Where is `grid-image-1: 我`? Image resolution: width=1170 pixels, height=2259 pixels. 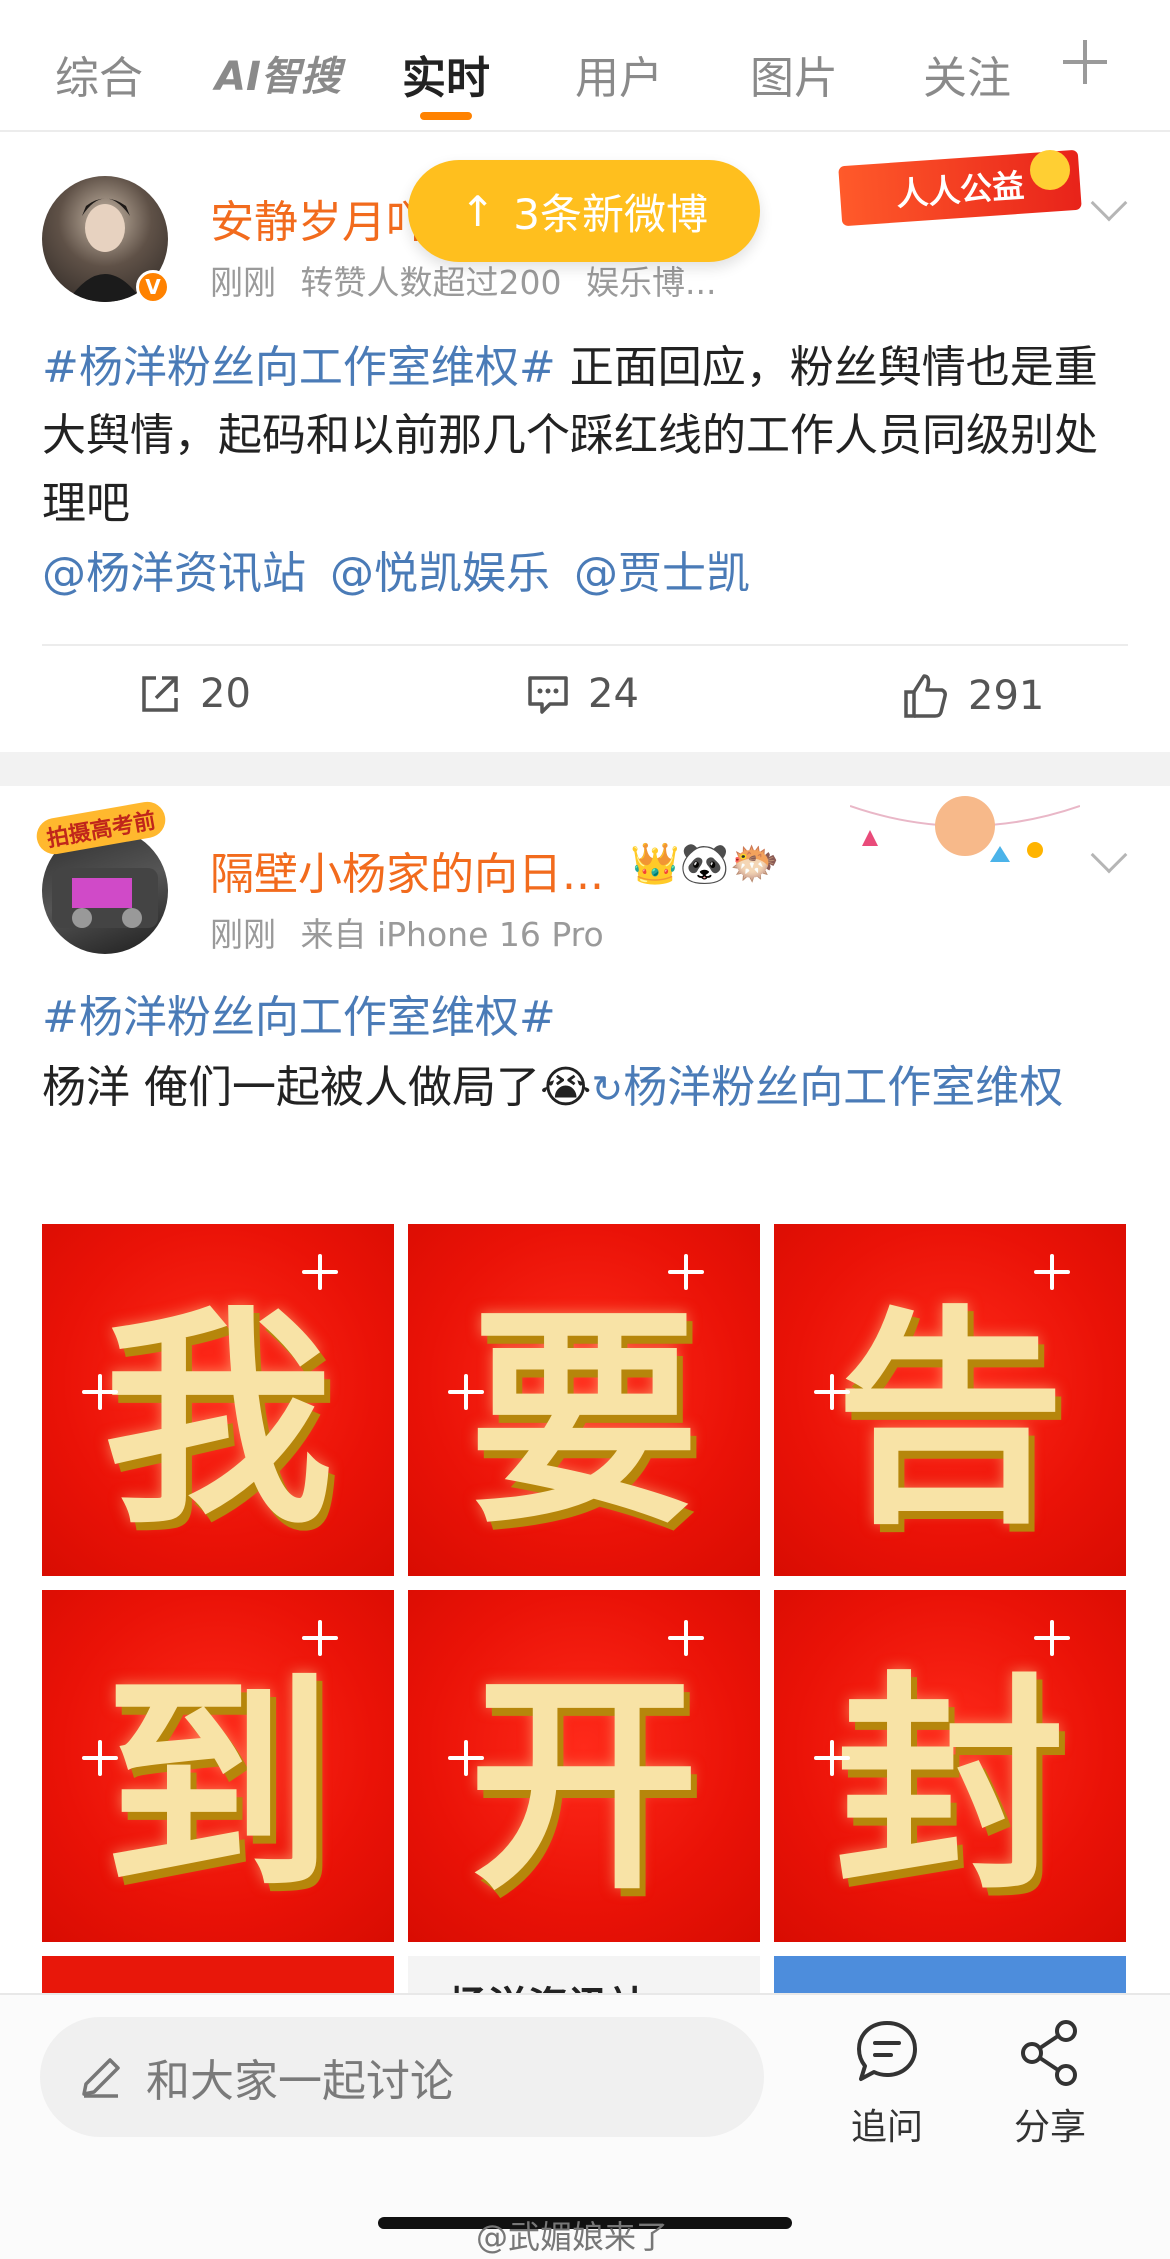
grid-image-1: 我 is located at coordinates (218, 1400).